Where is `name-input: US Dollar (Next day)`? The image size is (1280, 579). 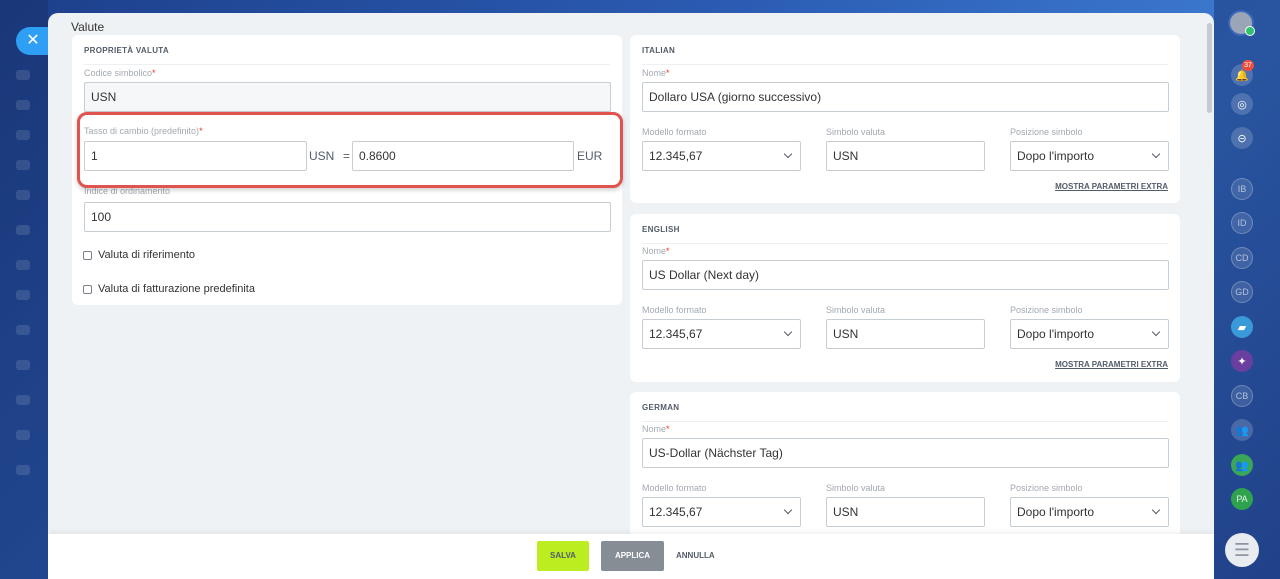
name-input: US Dollar (Next day) is located at coordinates (905, 275).